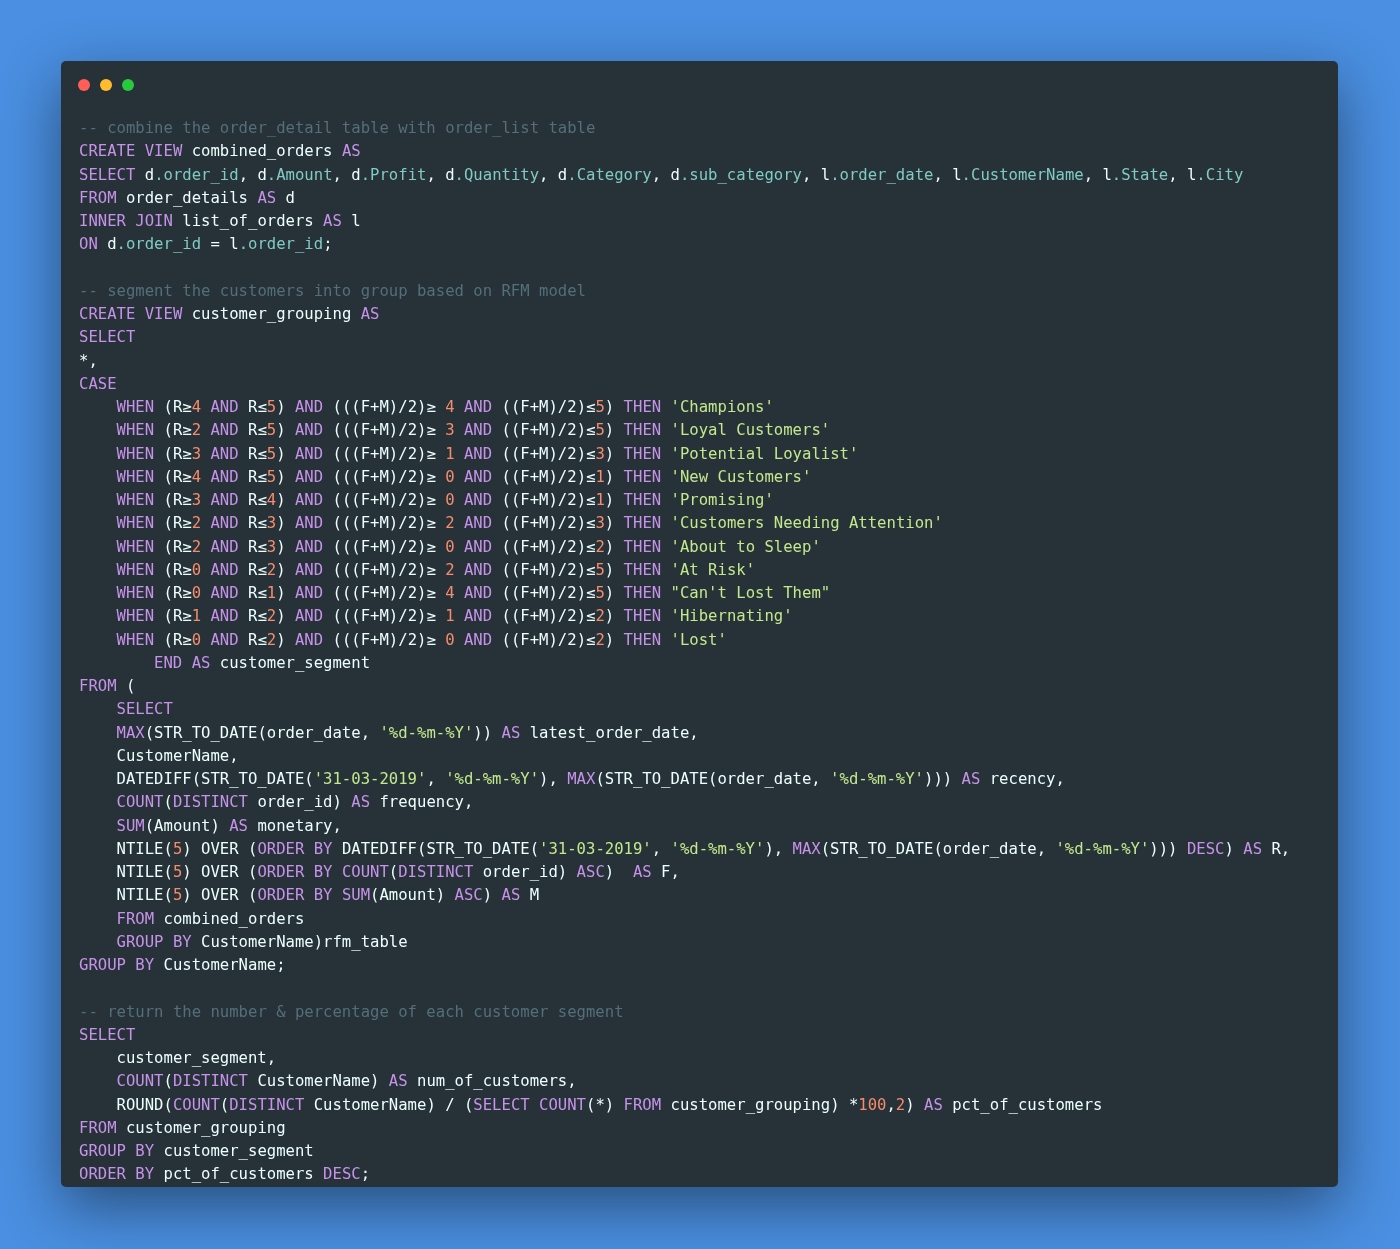 Image resolution: width=1400 pixels, height=1249 pixels. What do you see at coordinates (473, 593) in the screenshot?
I see `code-line: WHEN (R≥0 AND R≤1) AND (((F+M)/2)≥ 4 AND ((F+M)/2)≤5) THEN "Can't Lost Them"` at bounding box center [473, 593].